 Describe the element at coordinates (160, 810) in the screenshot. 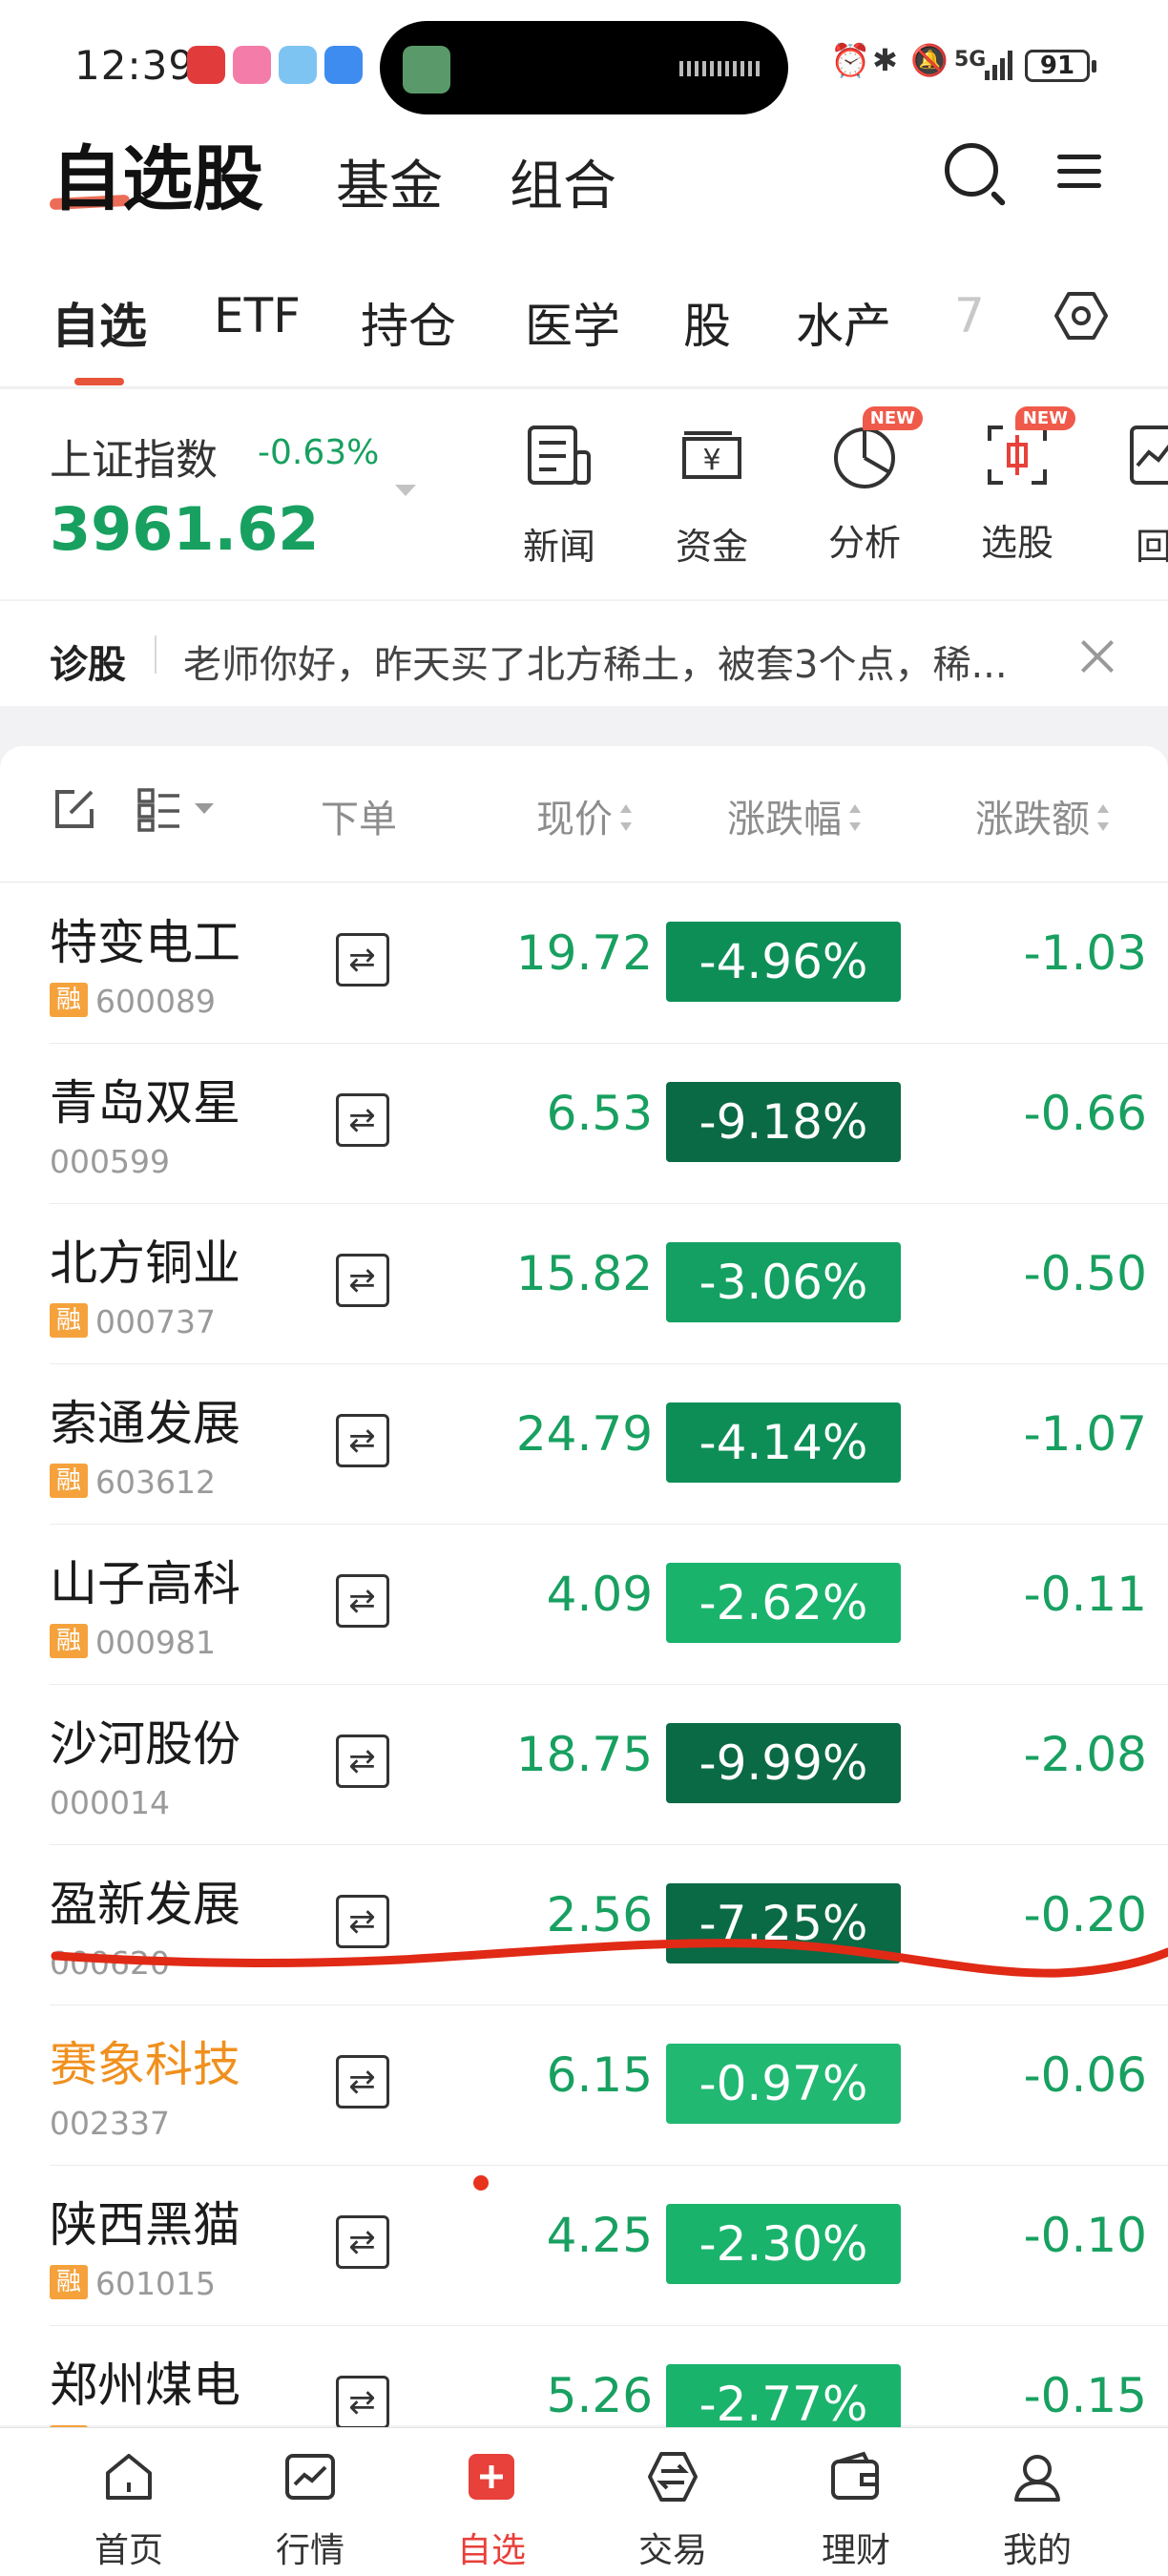

I see `layout-icon` at that location.